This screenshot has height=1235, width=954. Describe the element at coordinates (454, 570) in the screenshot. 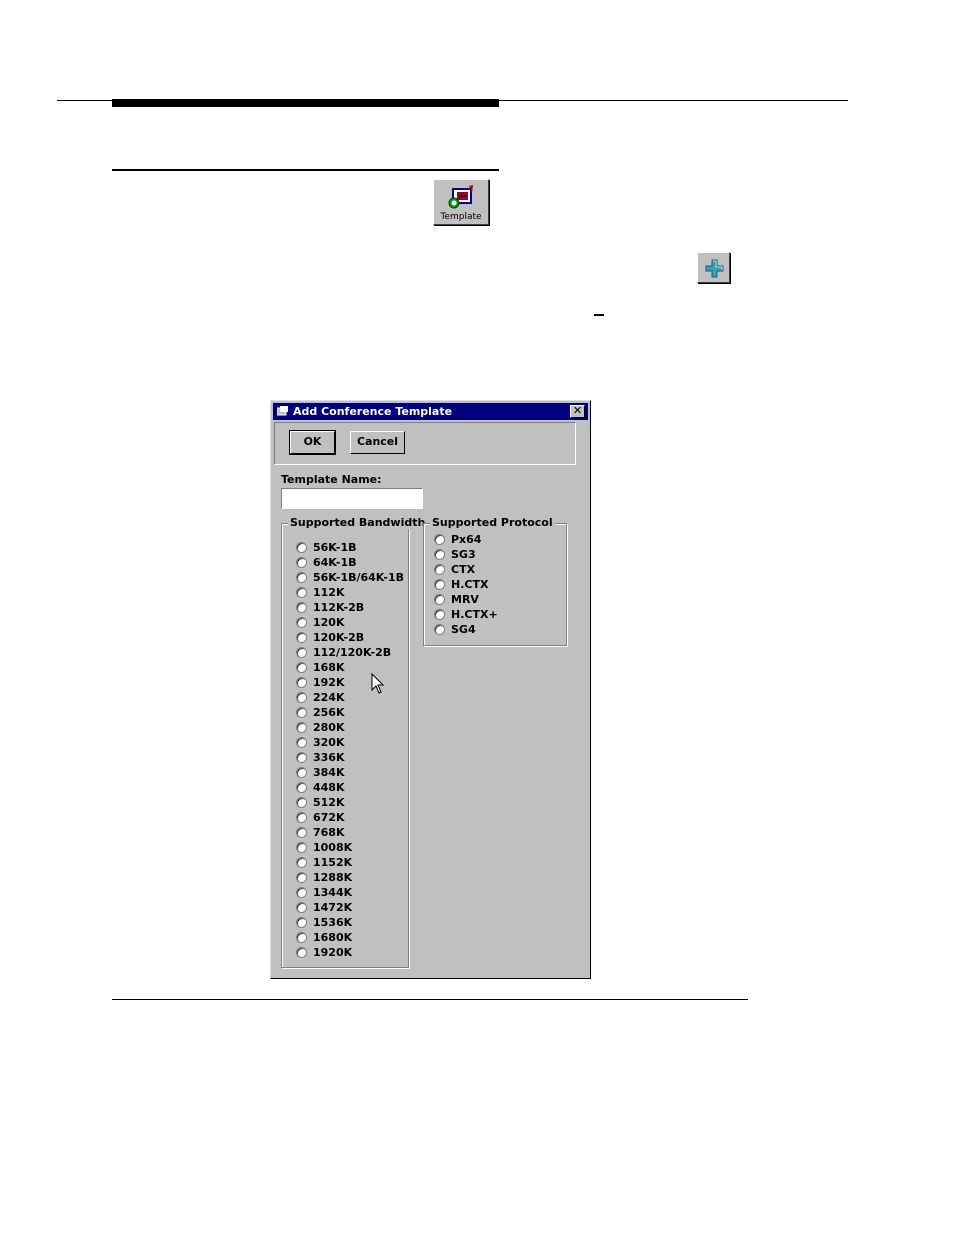

I see `protocol-radio-option: CTX` at that location.